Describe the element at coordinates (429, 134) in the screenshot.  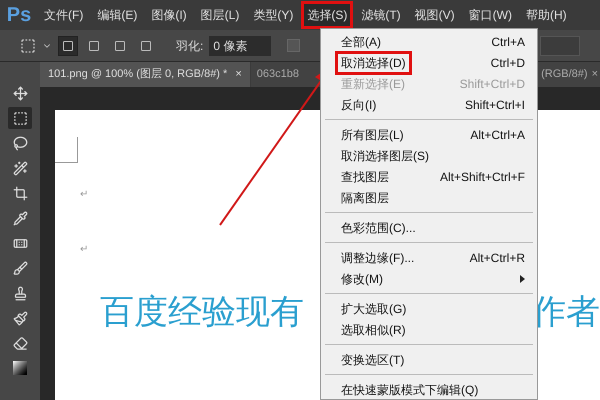
I see `menu-item: 所有图层(L) Alt+Ctrl+A` at that location.